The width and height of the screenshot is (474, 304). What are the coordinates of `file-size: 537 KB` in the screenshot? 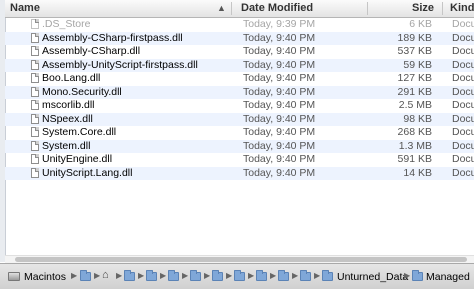 It's located at (414, 51).